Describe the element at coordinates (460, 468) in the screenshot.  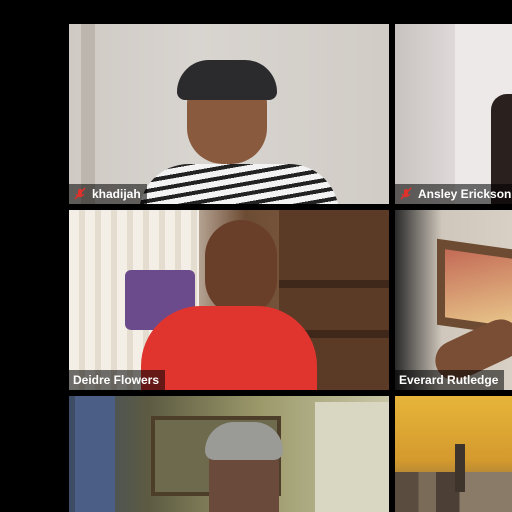
I see `tower` at that location.